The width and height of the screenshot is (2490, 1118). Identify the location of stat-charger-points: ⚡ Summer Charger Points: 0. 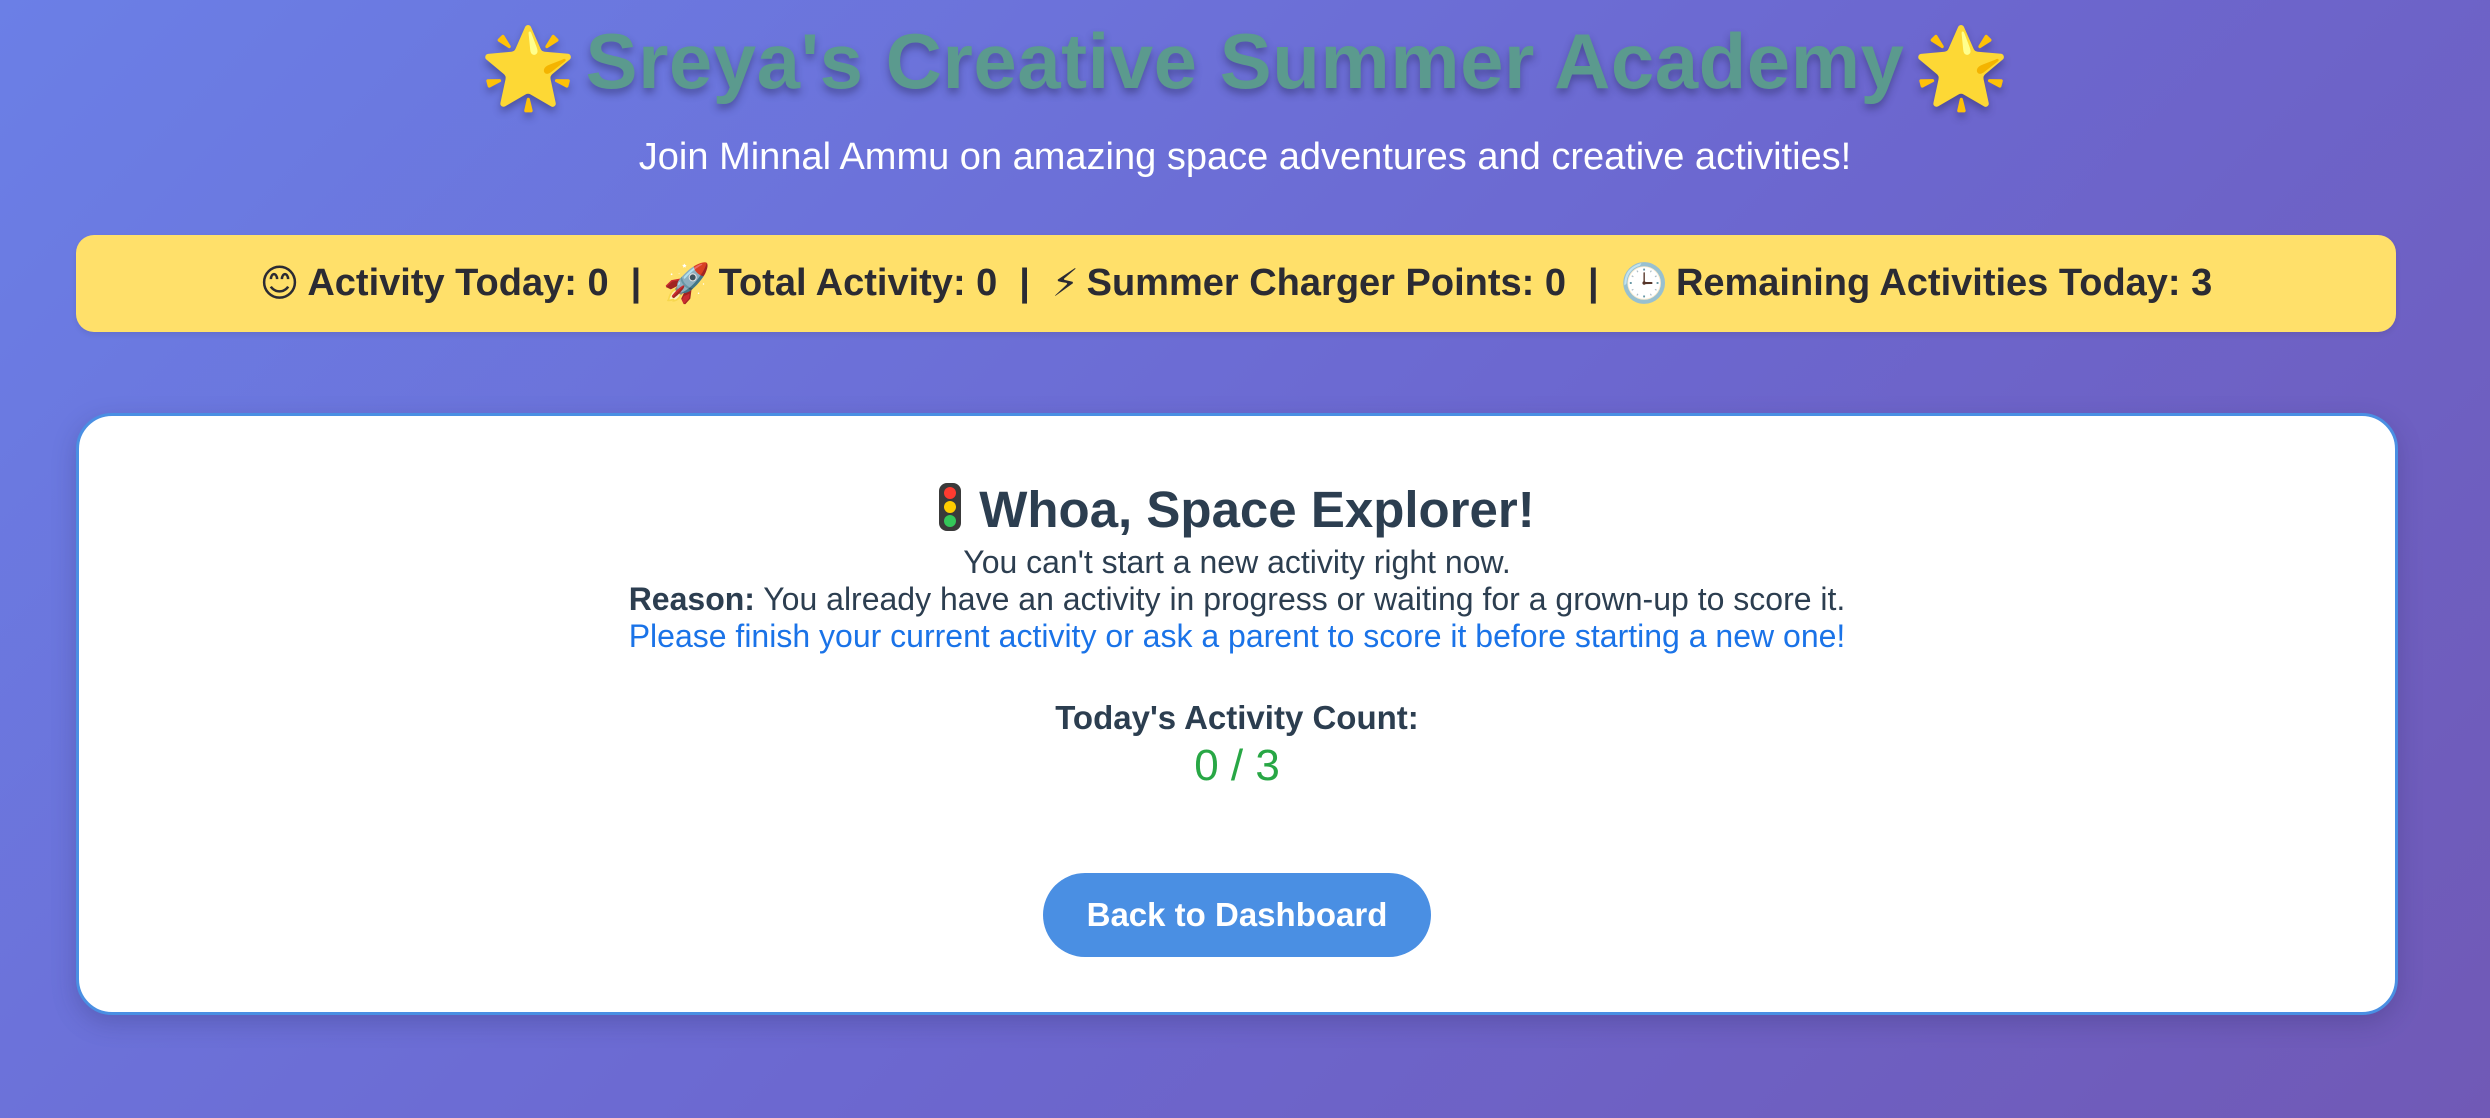
(1309, 283).